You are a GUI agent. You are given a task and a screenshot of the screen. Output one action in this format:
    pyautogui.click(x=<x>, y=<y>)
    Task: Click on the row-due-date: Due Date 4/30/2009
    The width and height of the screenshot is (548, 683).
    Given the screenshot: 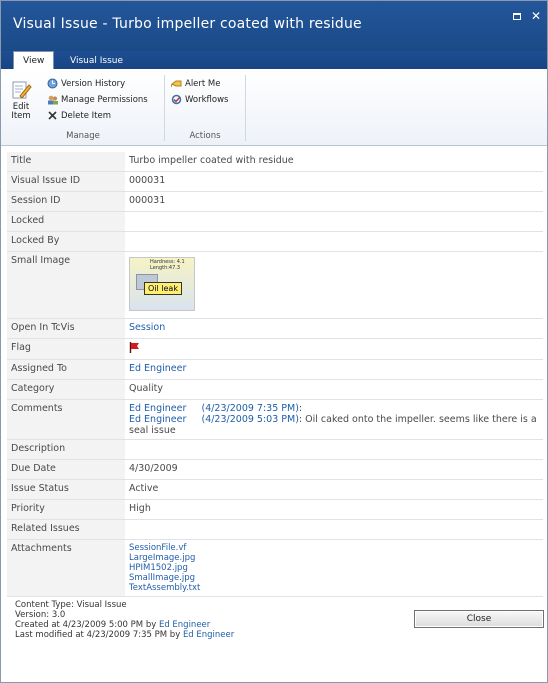 What is the action you would take?
    pyautogui.click(x=275, y=469)
    